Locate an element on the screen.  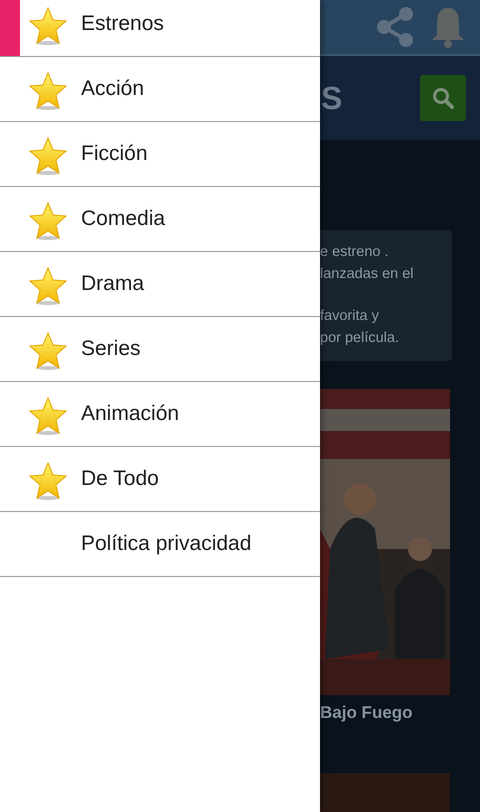
search-button is located at coordinates (443, 98).